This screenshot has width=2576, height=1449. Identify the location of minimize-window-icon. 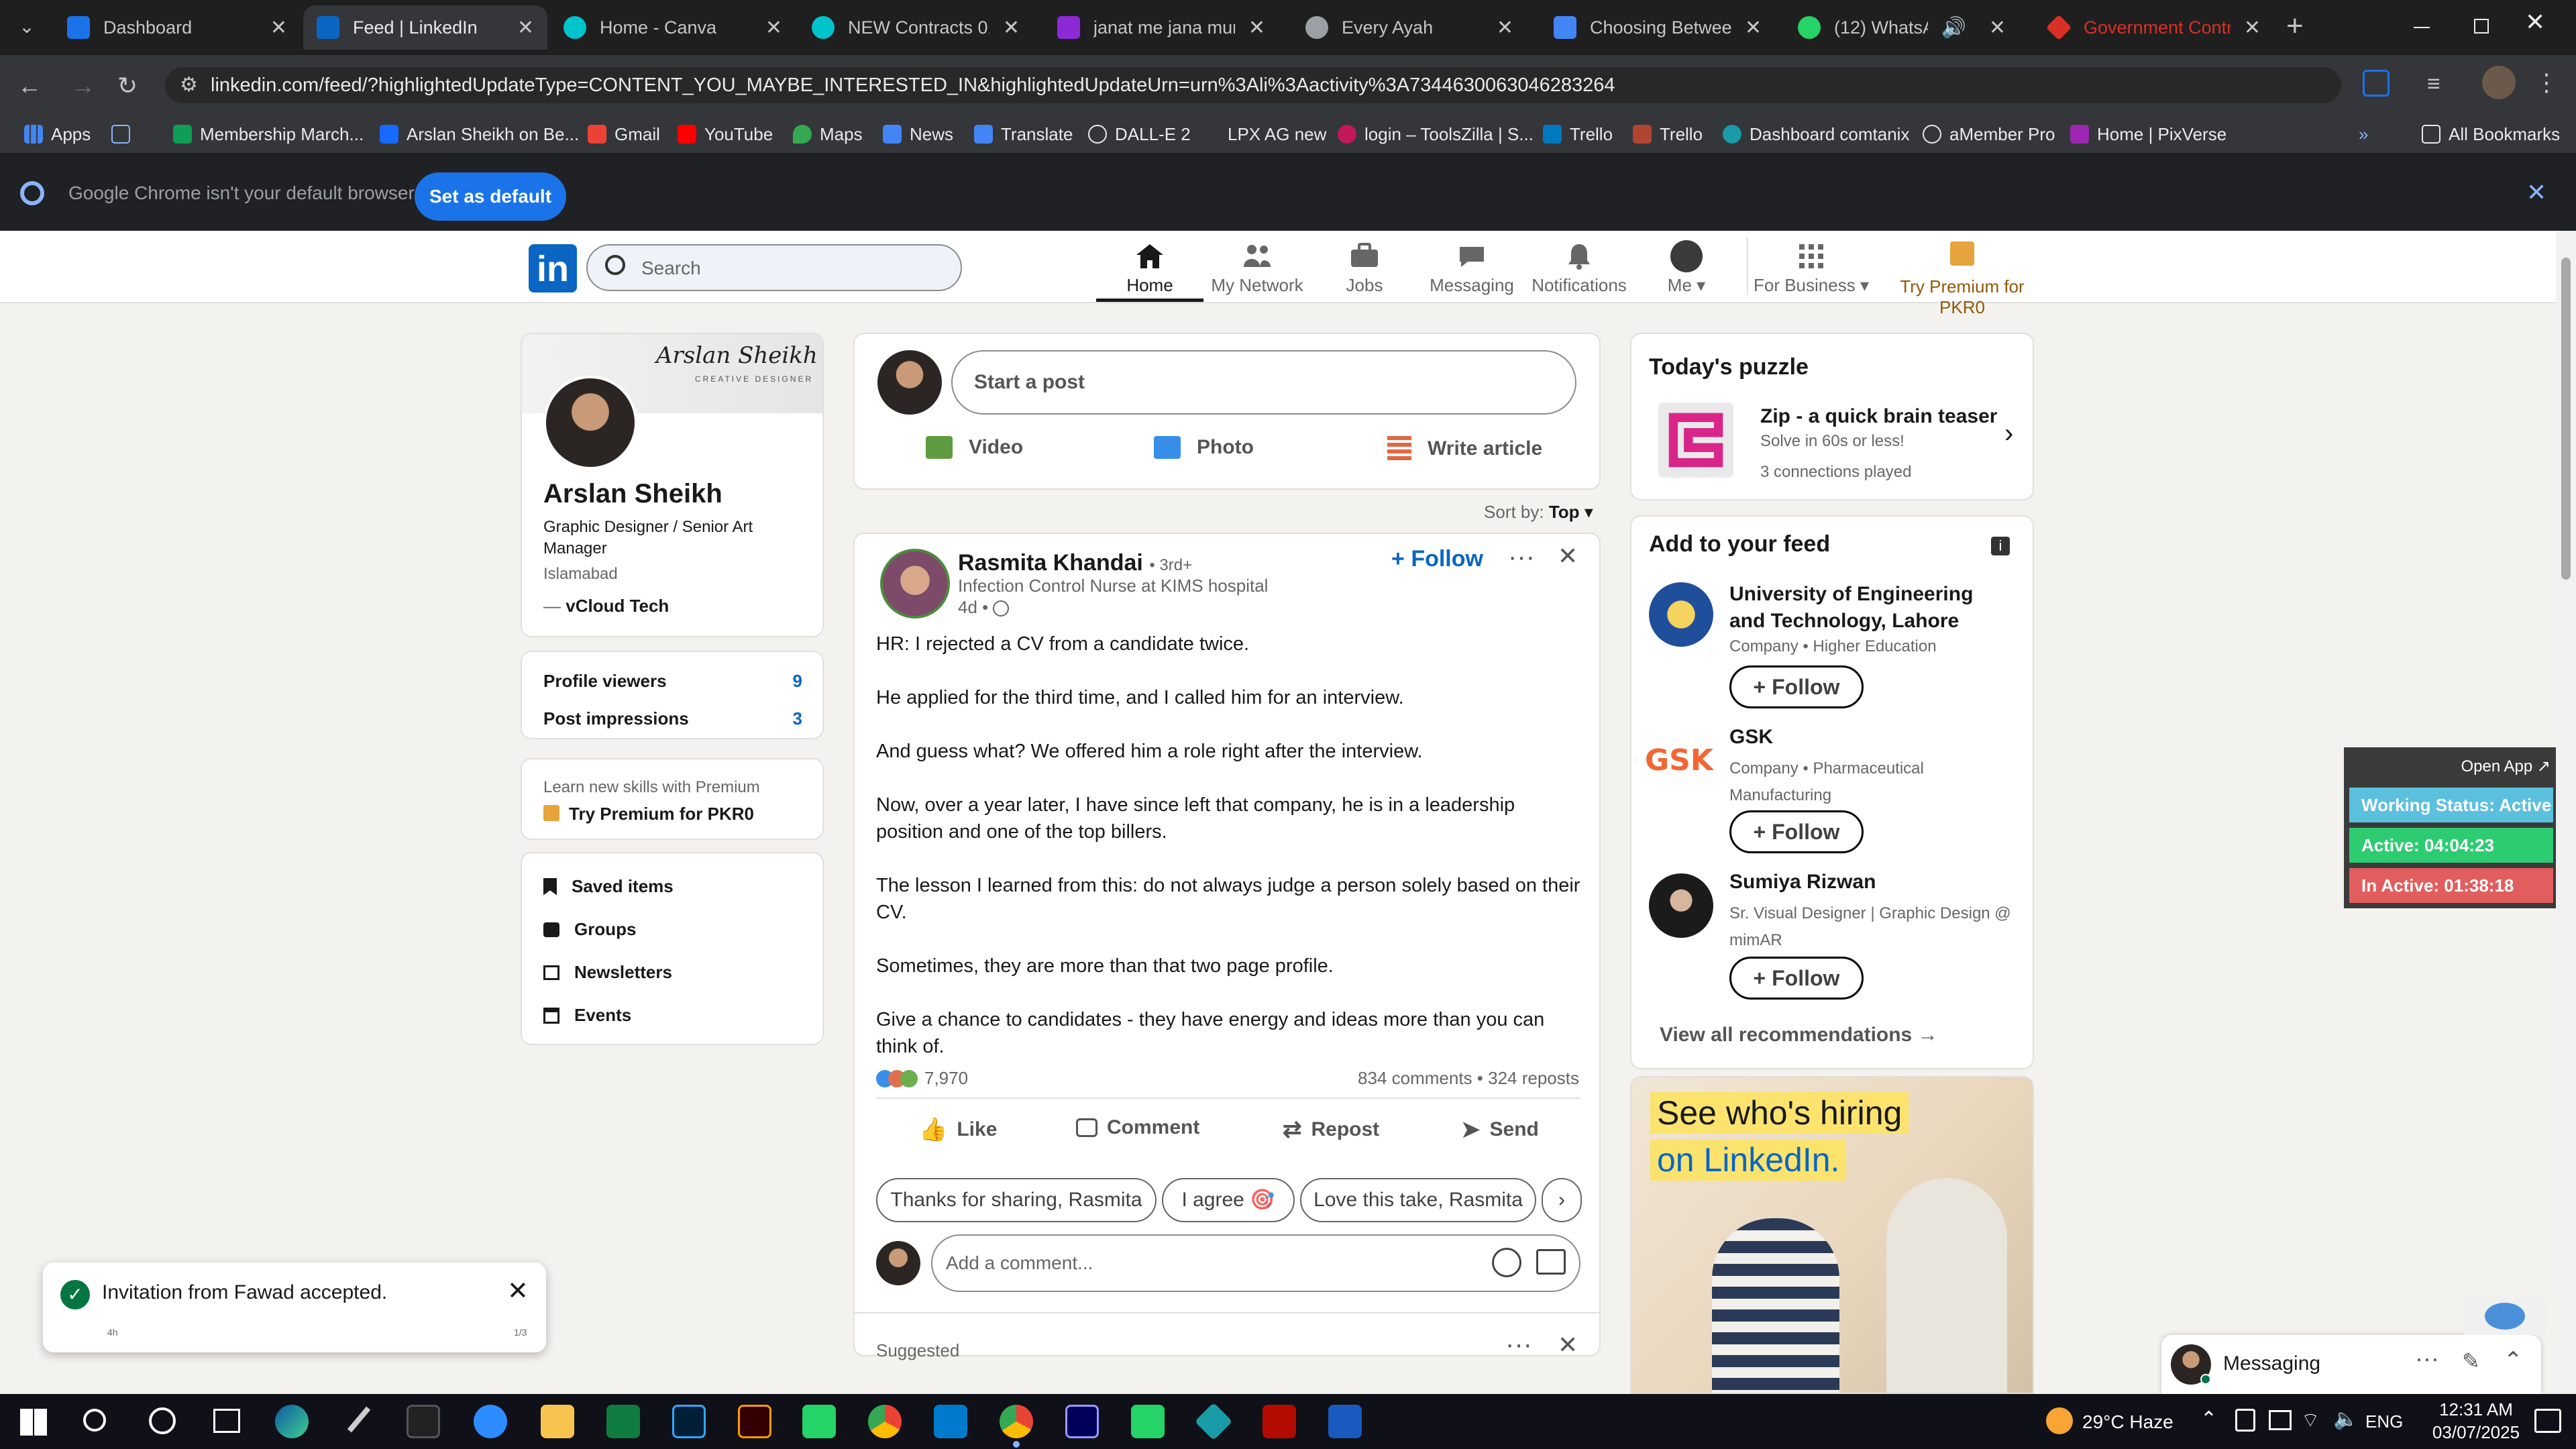
(2421, 27).